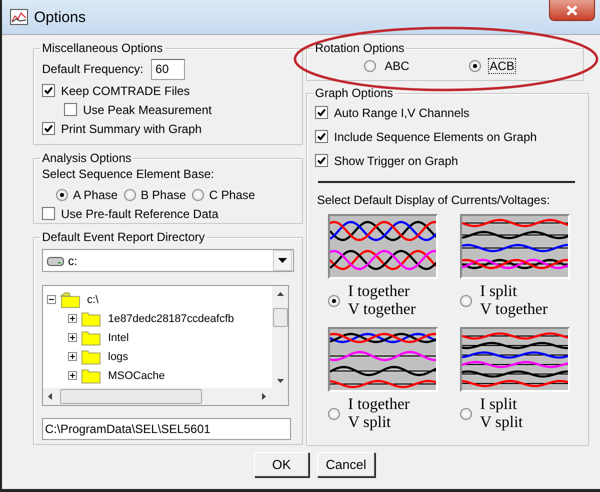 The width and height of the screenshot is (600, 492). Describe the element at coordinates (19, 17) in the screenshot. I see `chart-icon` at that location.